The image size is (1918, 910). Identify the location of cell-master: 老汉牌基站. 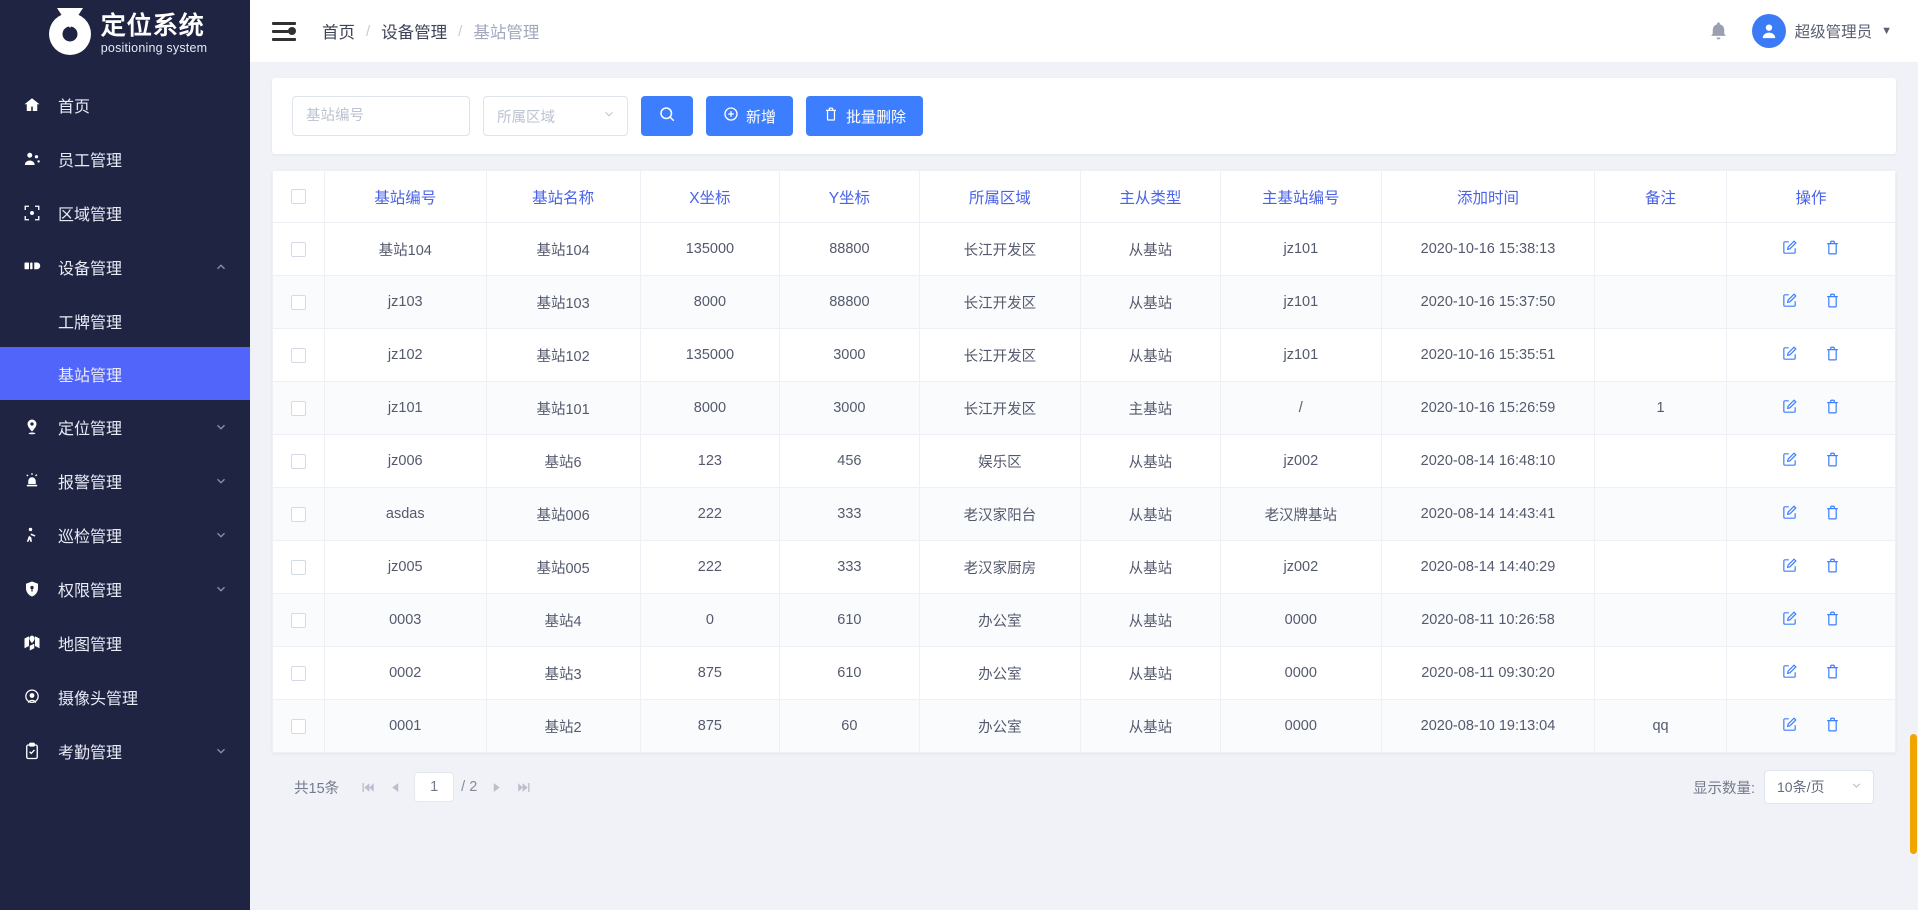
(1301, 514).